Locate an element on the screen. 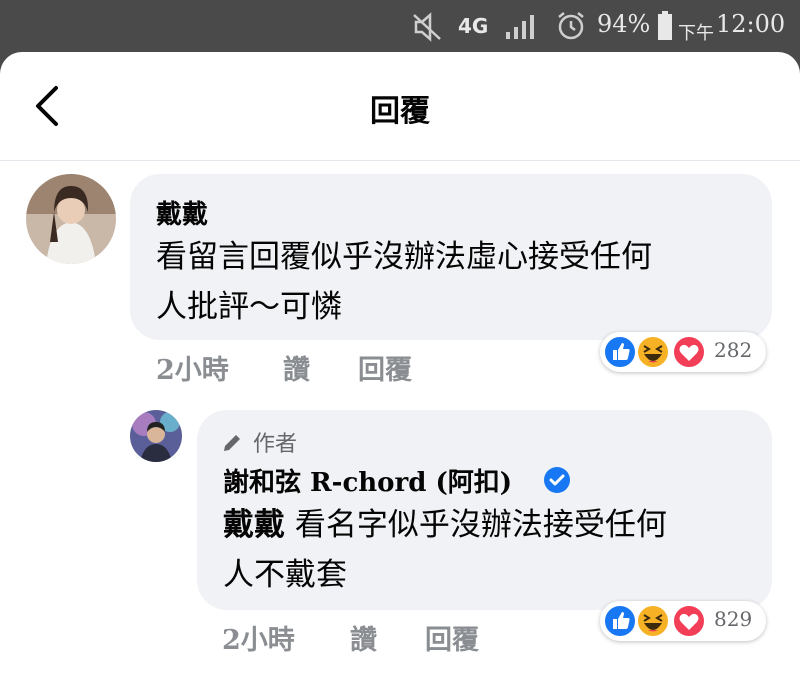 This screenshot has width=800, height=692. comment-text-line2: 人批評～可憐 is located at coordinates (249, 307).